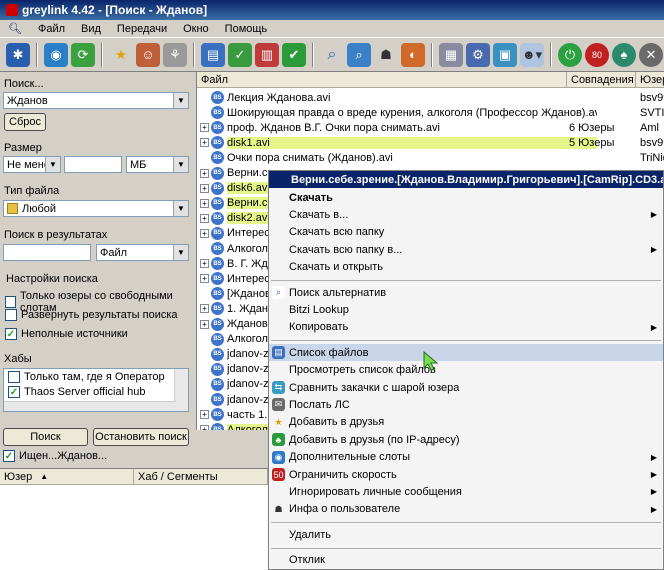  What do you see at coordinates (15, 28) in the screenshot?
I see `search-icon: 🔍︎` at bounding box center [15, 28].